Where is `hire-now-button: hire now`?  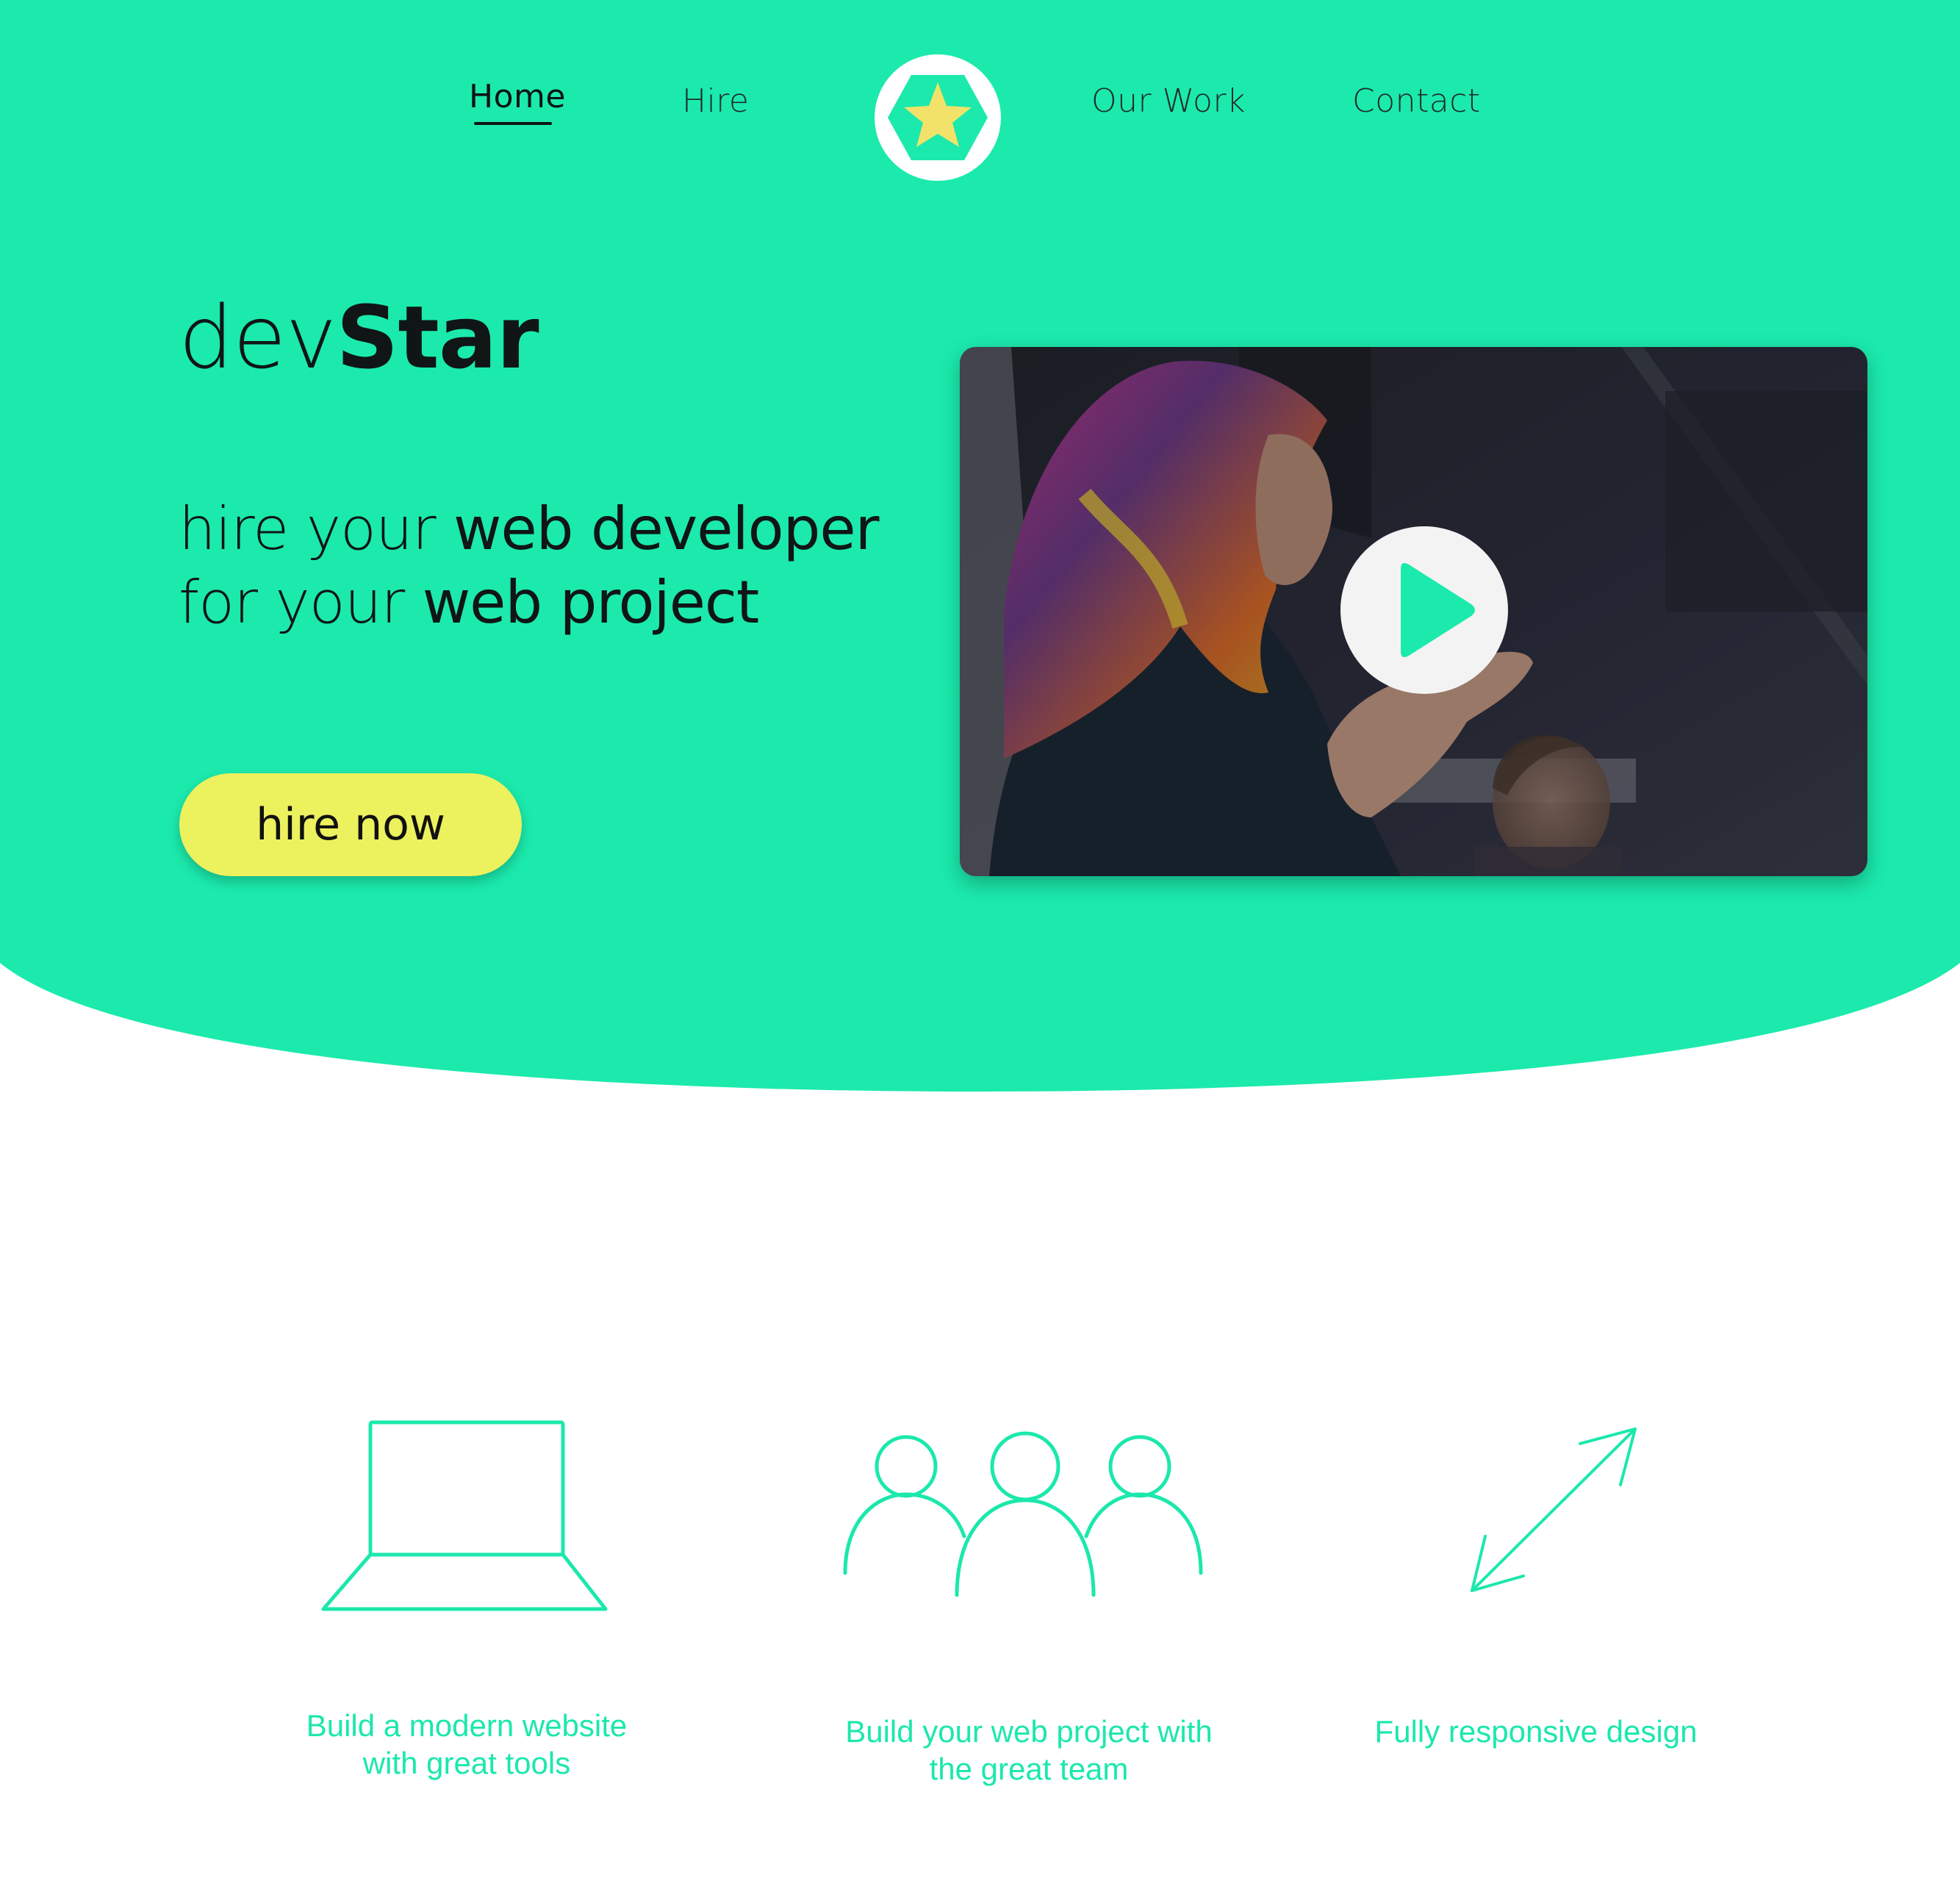 hire-now-button: hire now is located at coordinates (350, 824).